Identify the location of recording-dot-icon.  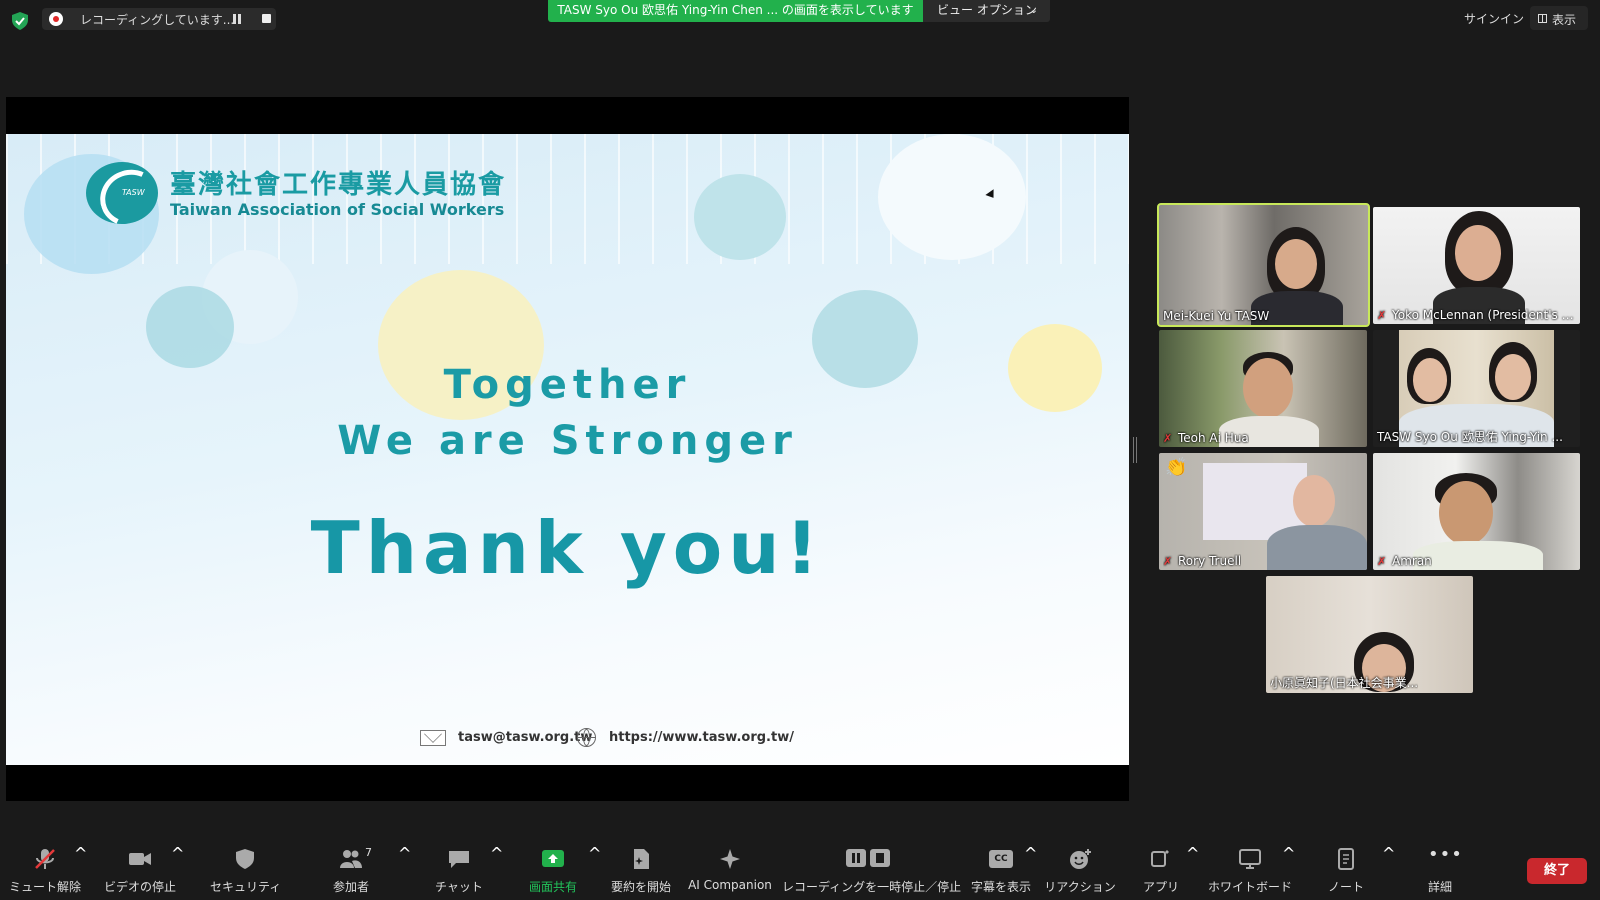
(56, 19).